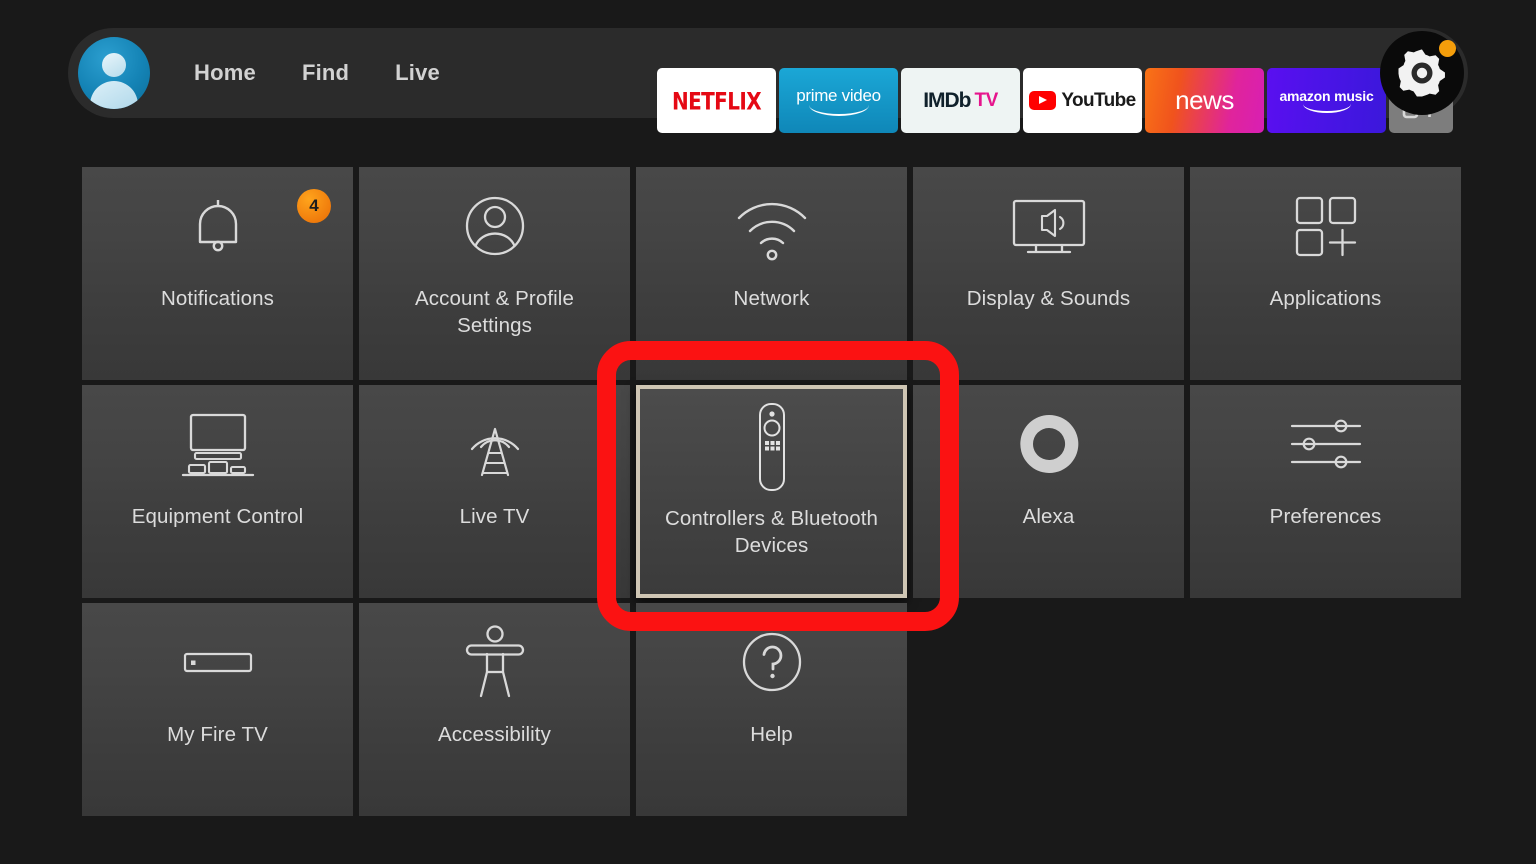 The height and width of the screenshot is (864, 1536). Describe the element at coordinates (1043, 100) in the screenshot. I see `youtube-play-icon` at that location.